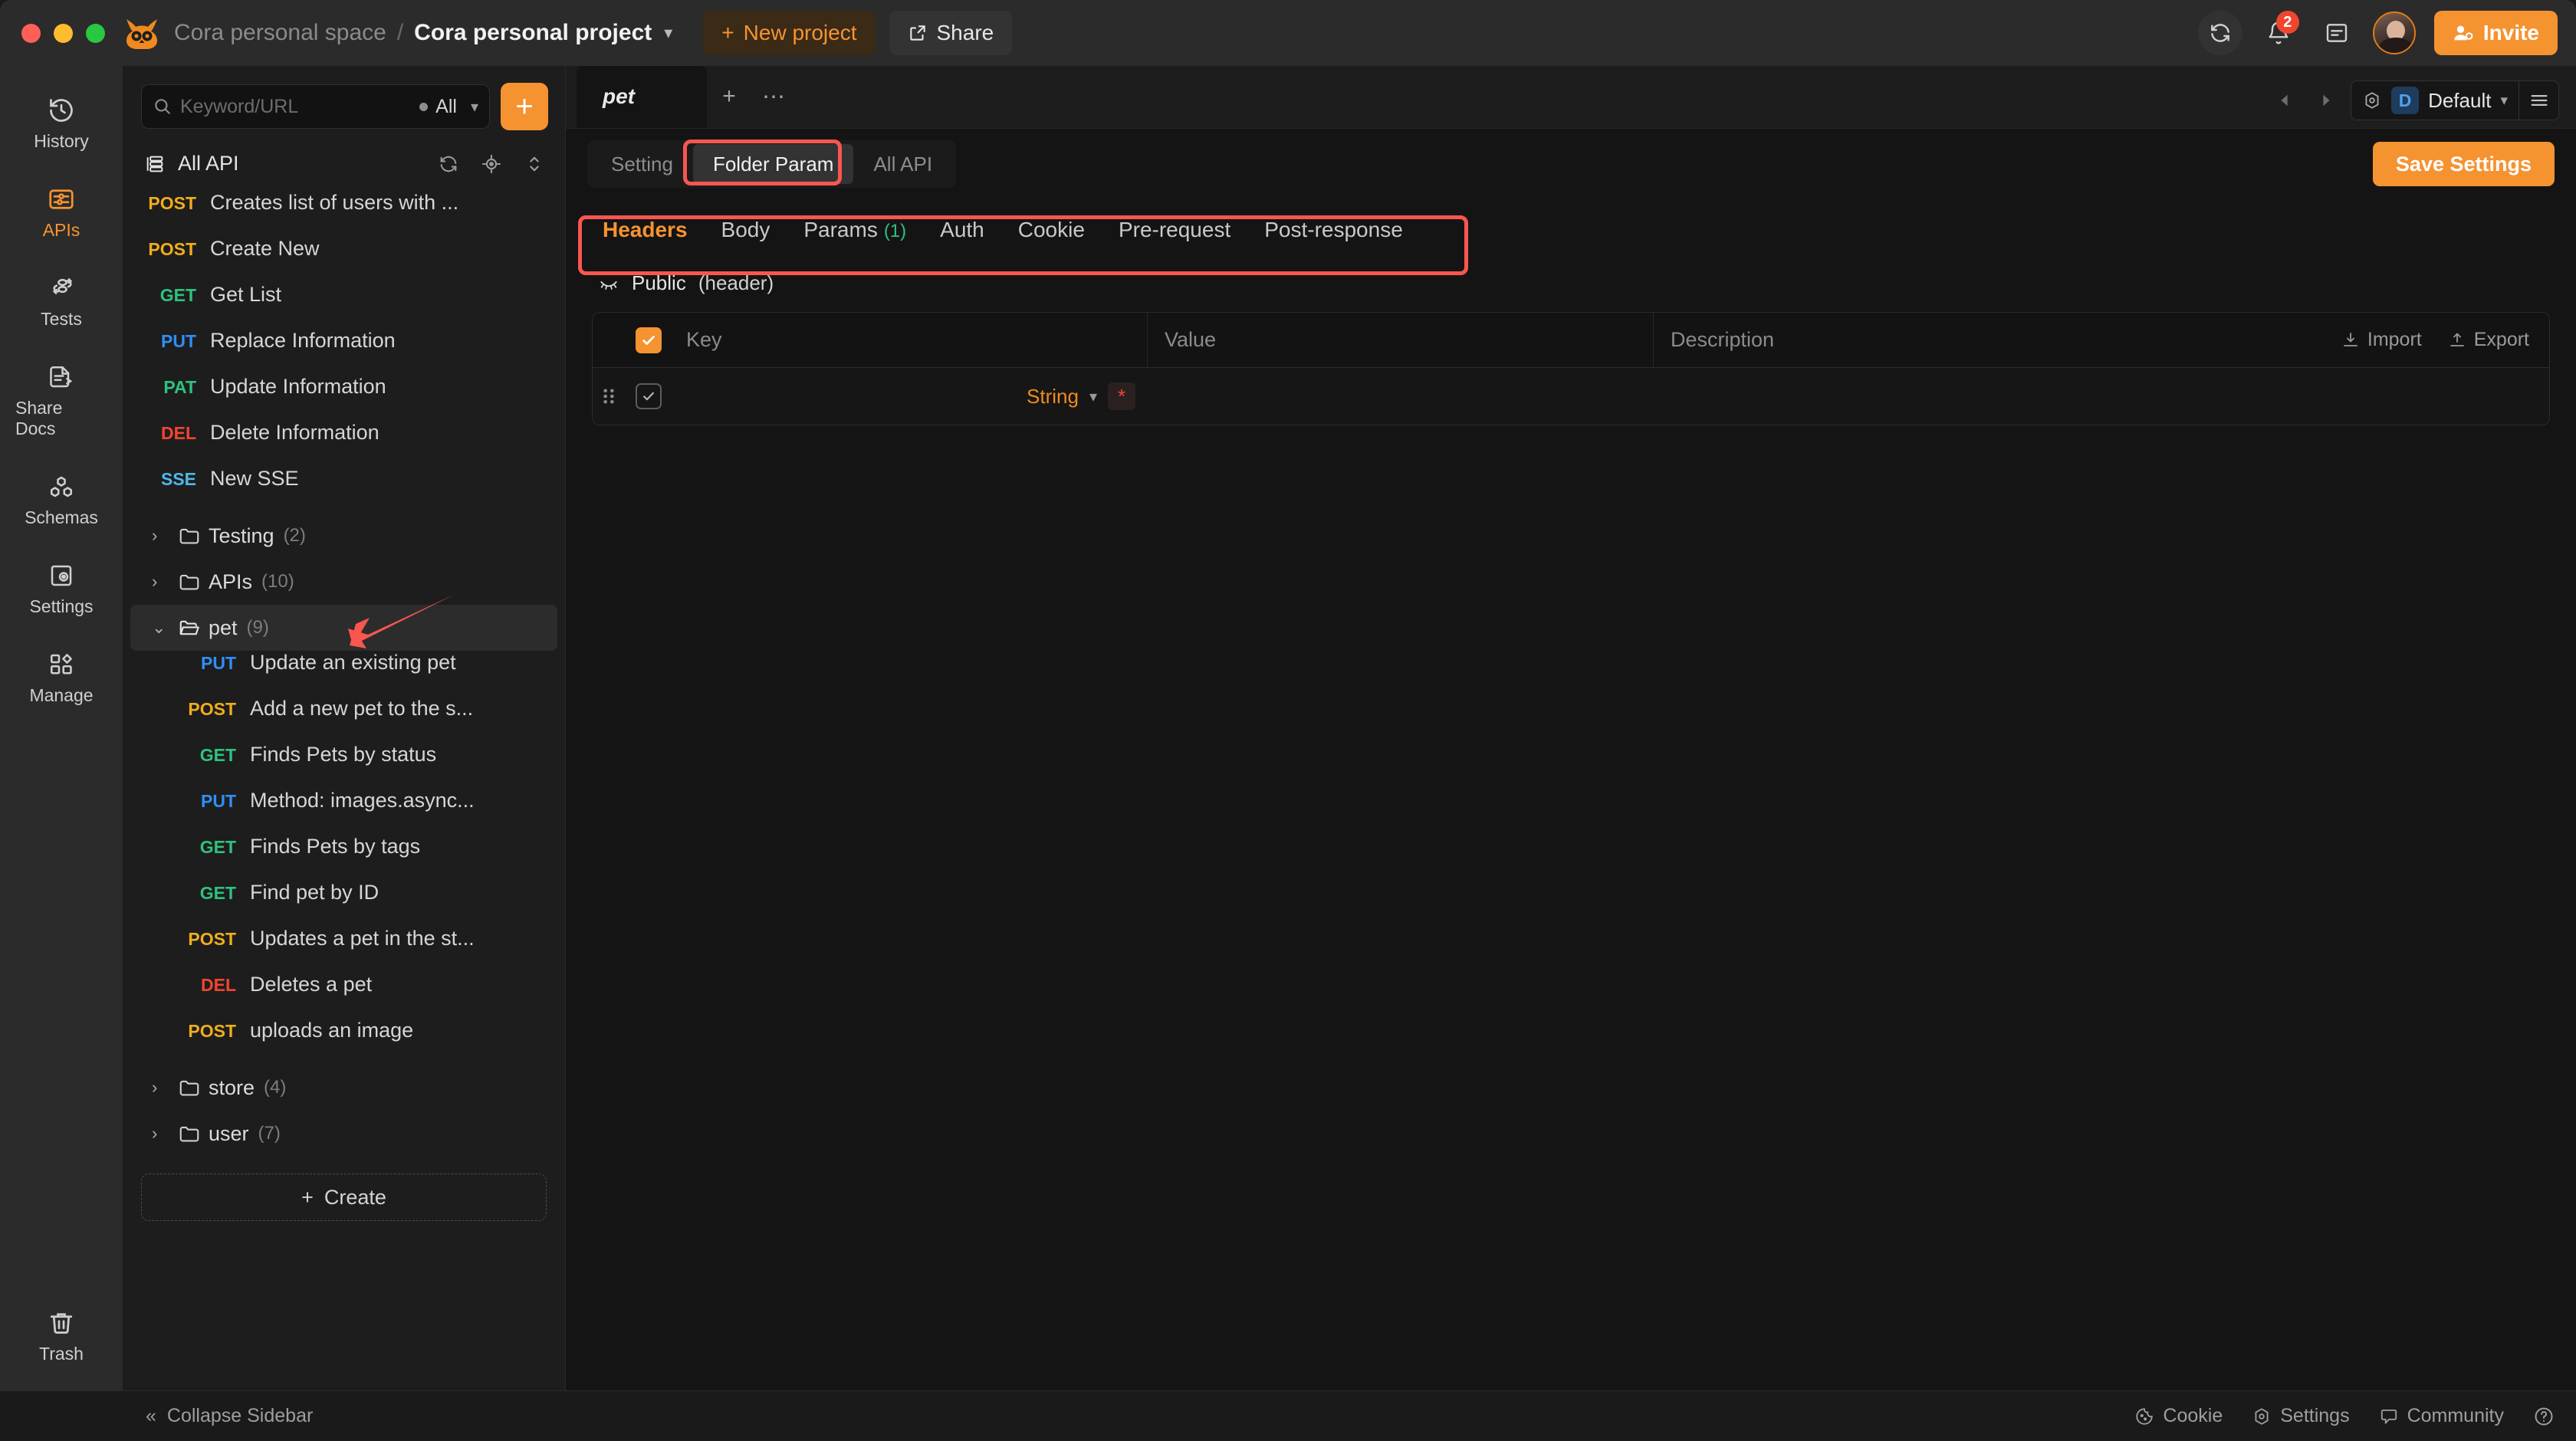 The height and width of the screenshot is (1441, 2576). Describe the element at coordinates (2544, 1416) in the screenshot. I see `footer-help-button` at that location.